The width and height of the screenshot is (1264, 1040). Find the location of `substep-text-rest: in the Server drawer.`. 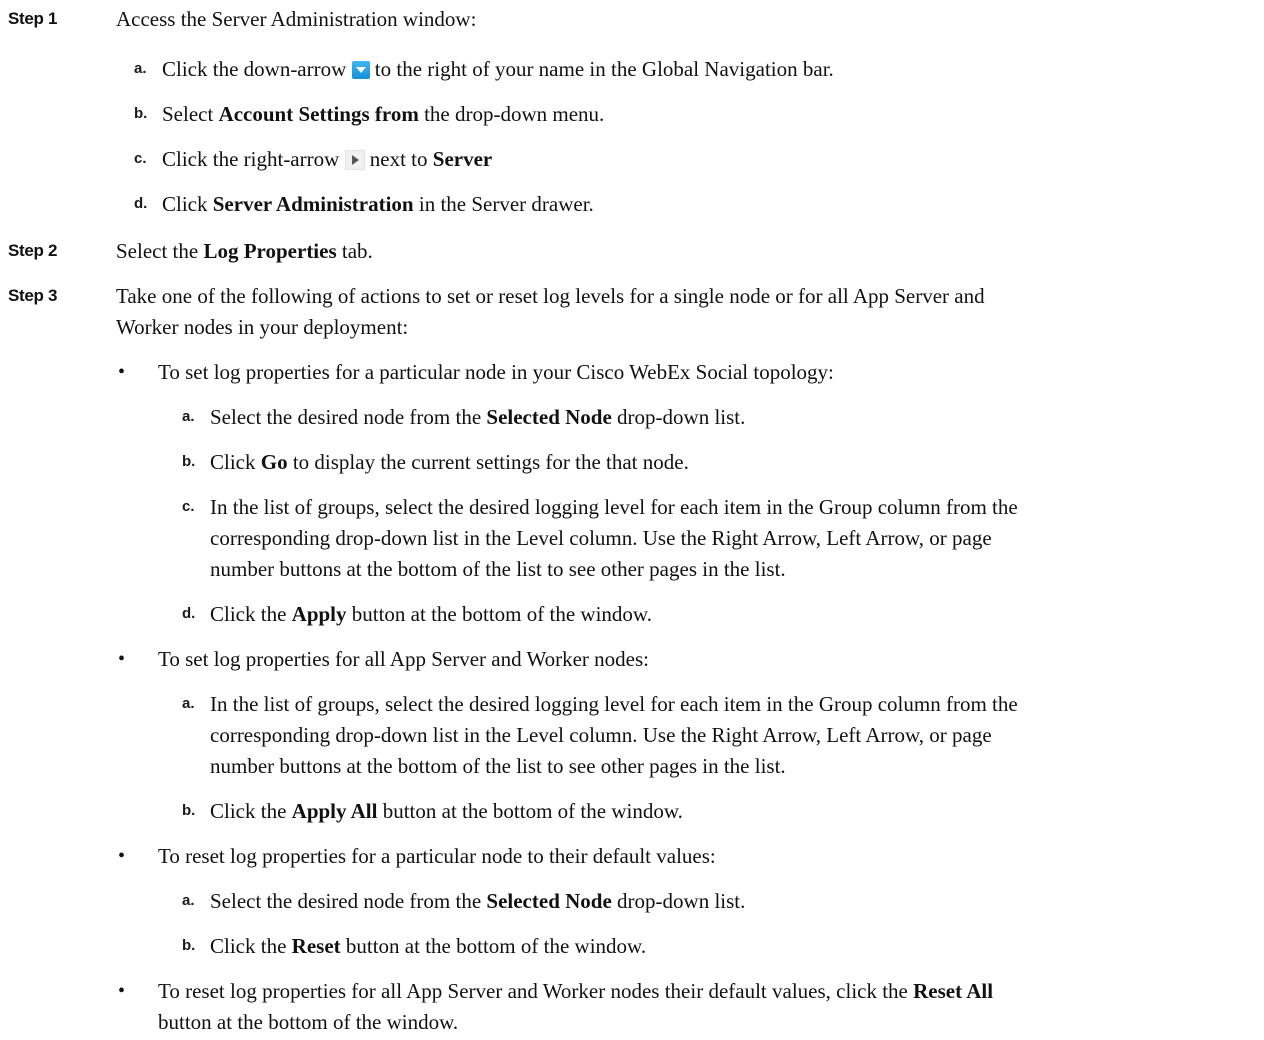

substep-text-rest: in the Server drawer. is located at coordinates (503, 204).